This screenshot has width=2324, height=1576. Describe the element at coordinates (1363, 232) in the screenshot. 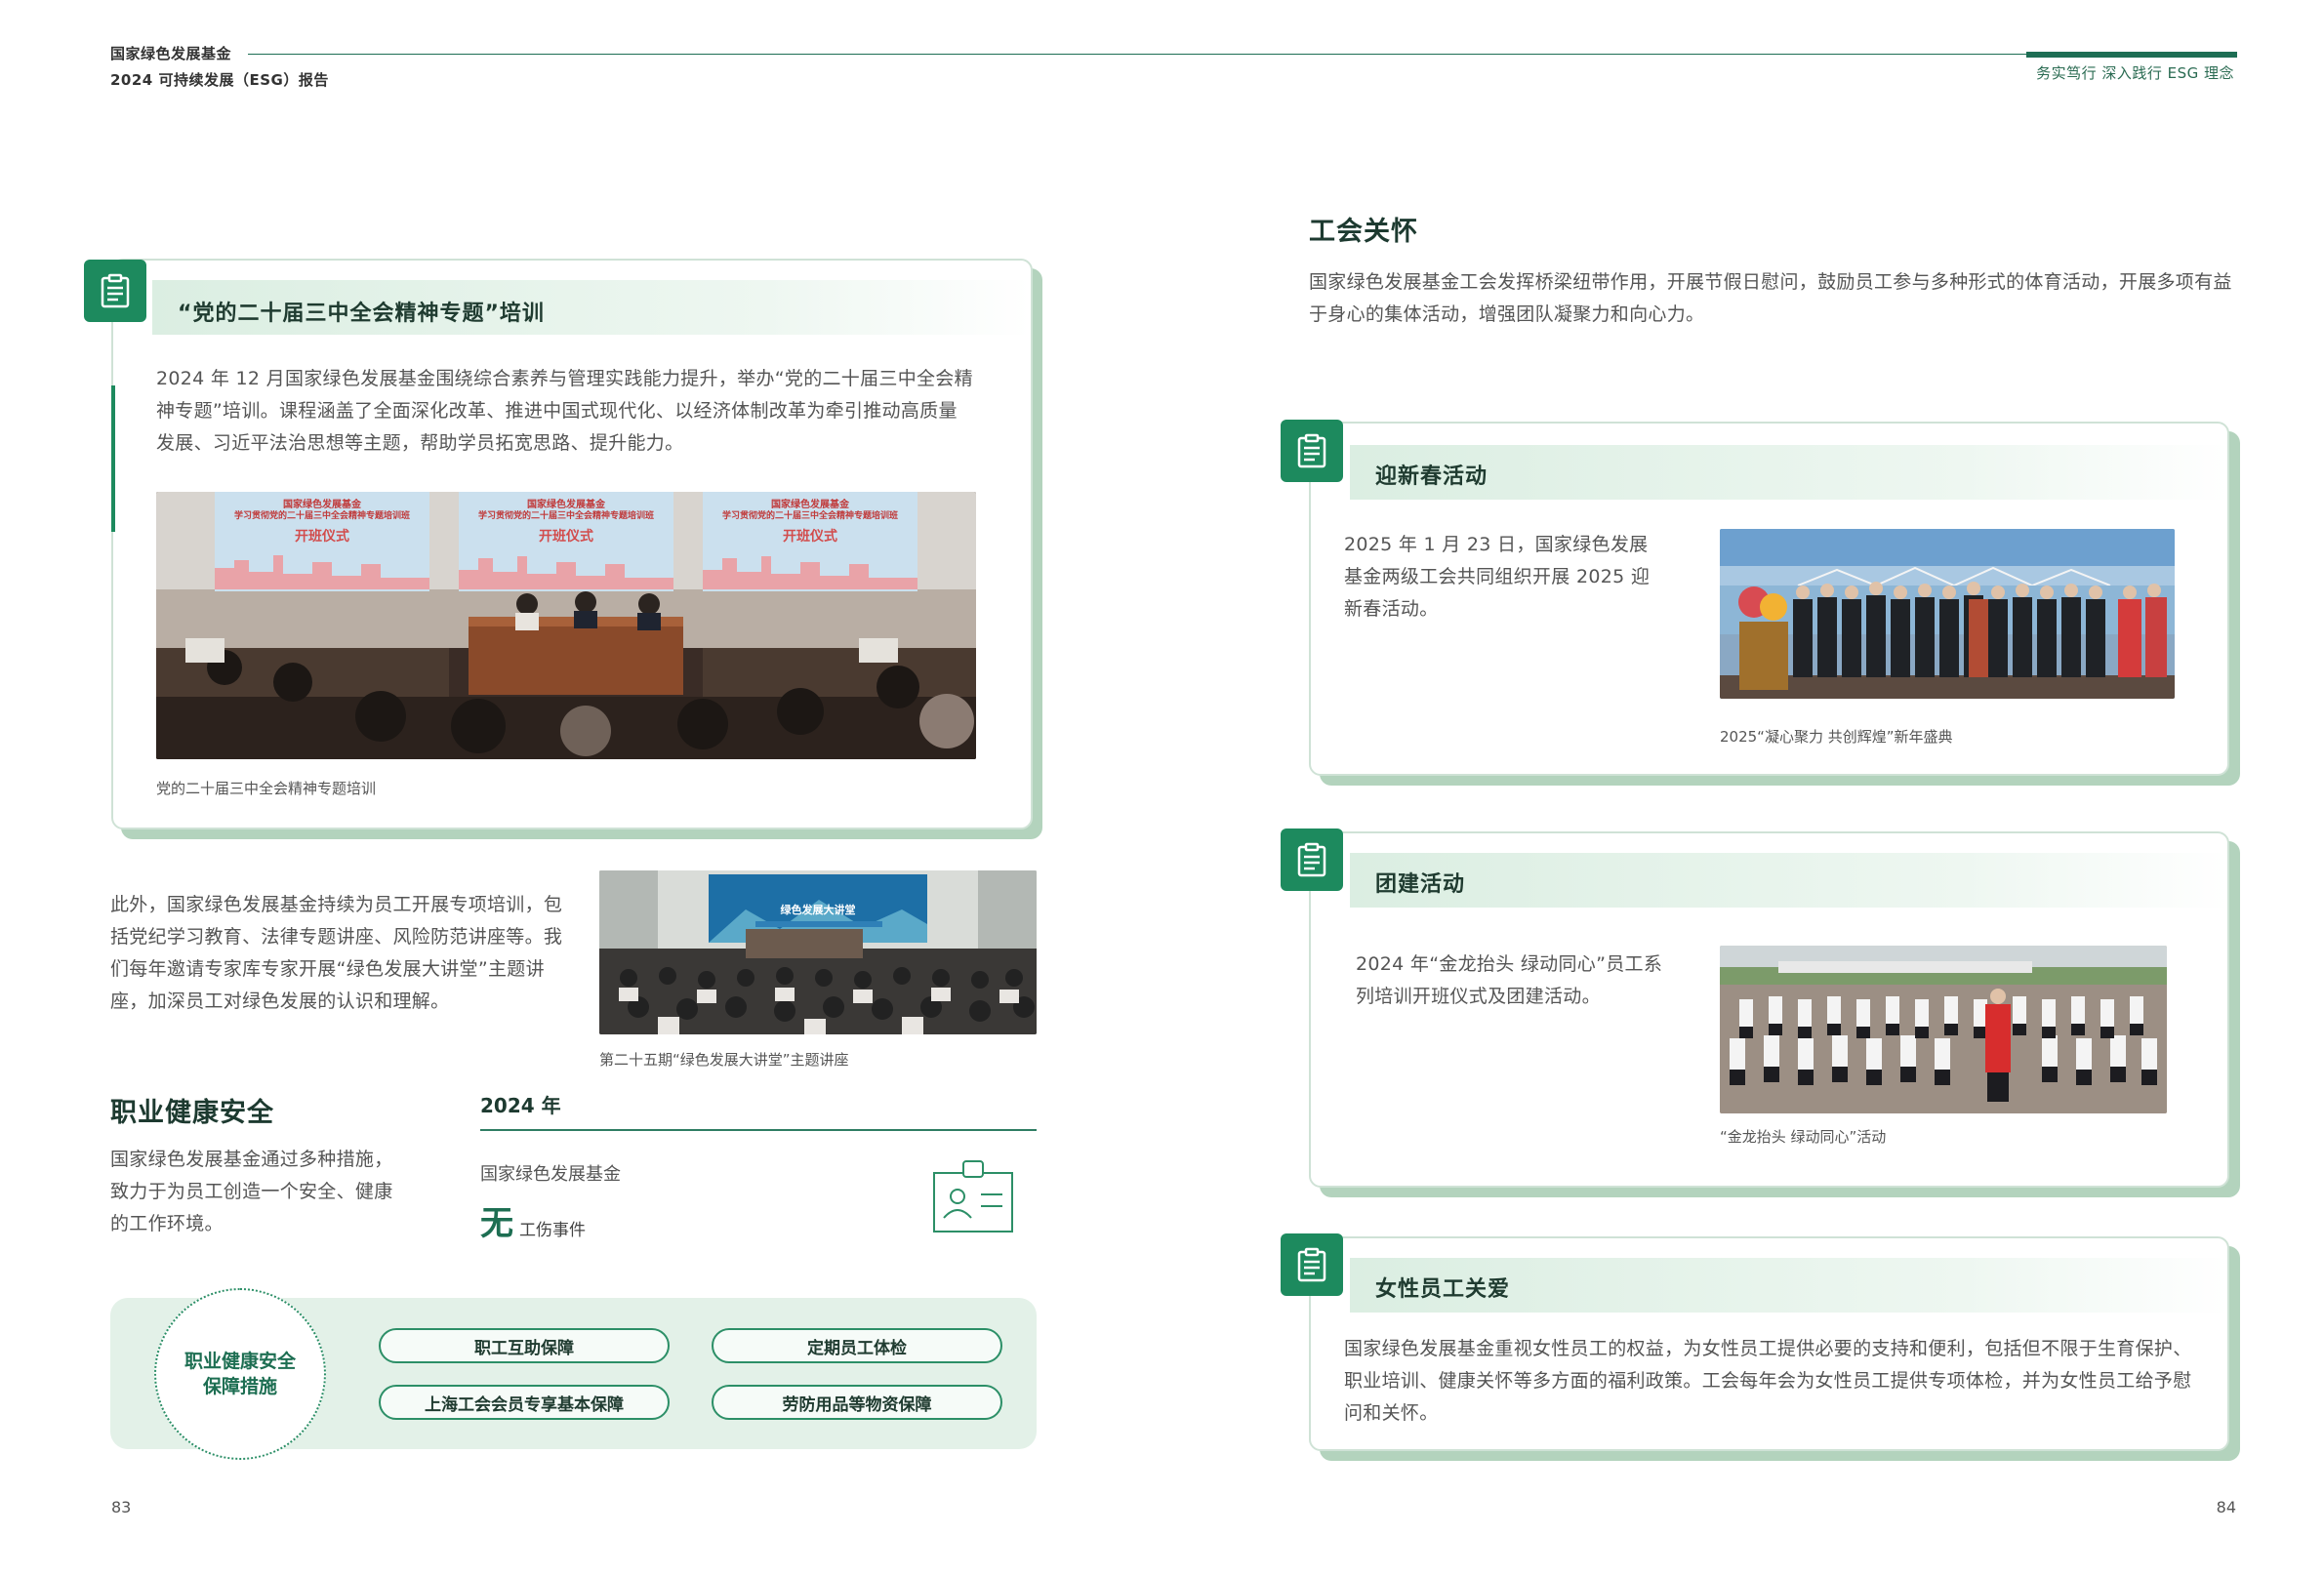

I see `union-title: 工会关怀` at that location.